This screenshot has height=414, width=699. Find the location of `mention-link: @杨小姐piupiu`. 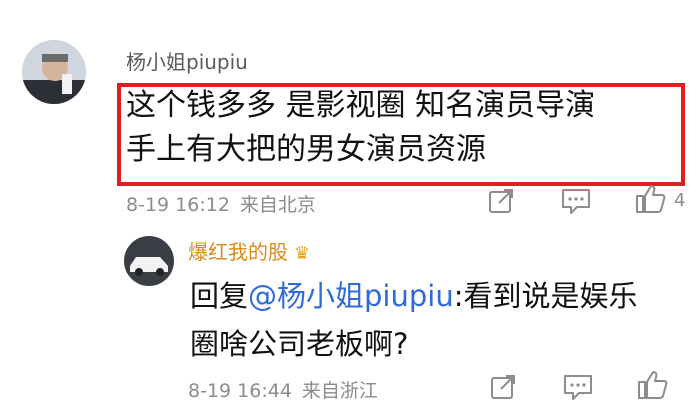

mention-link: @杨小姐piupiu is located at coordinates (351, 296).